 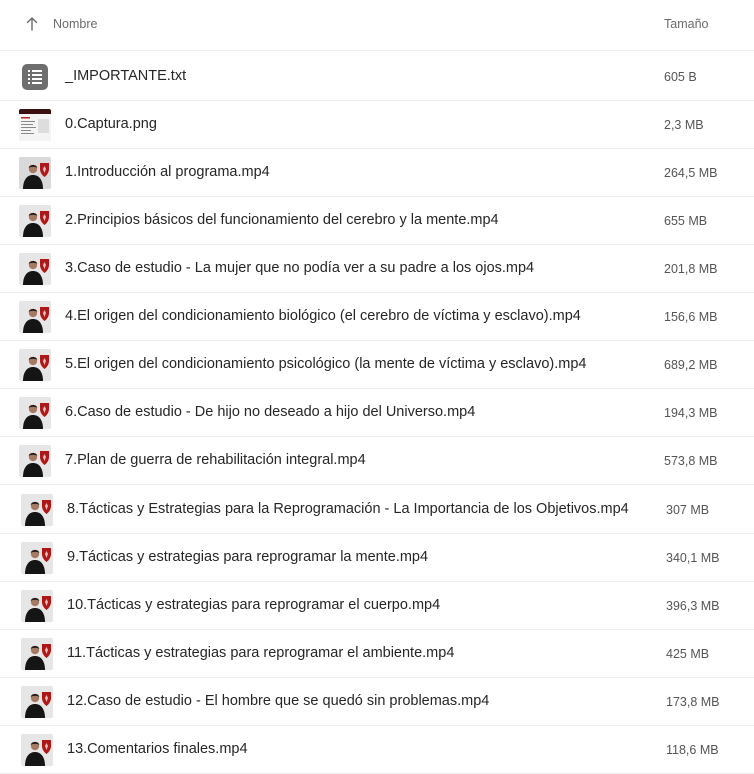 I want to click on file-size: 201,8 MB, so click(x=691, y=269).